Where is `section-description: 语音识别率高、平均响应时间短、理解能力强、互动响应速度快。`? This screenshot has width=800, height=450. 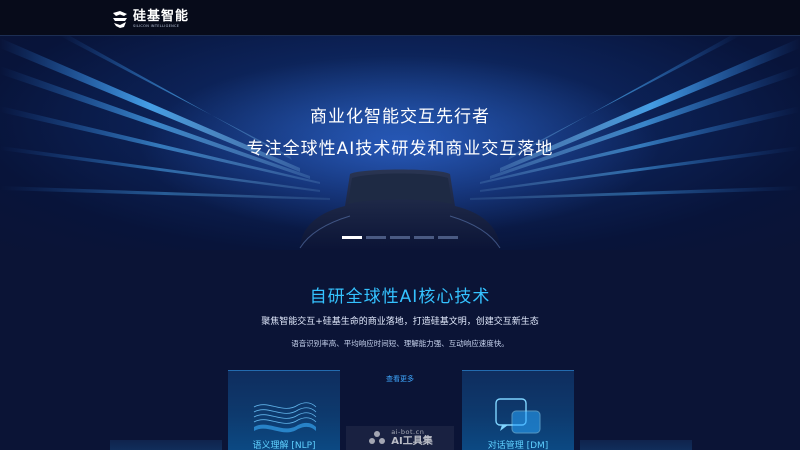 section-description: 语音识别率高、平均响应时间短、理解能力强、互动响应速度快。 is located at coordinates (400, 343).